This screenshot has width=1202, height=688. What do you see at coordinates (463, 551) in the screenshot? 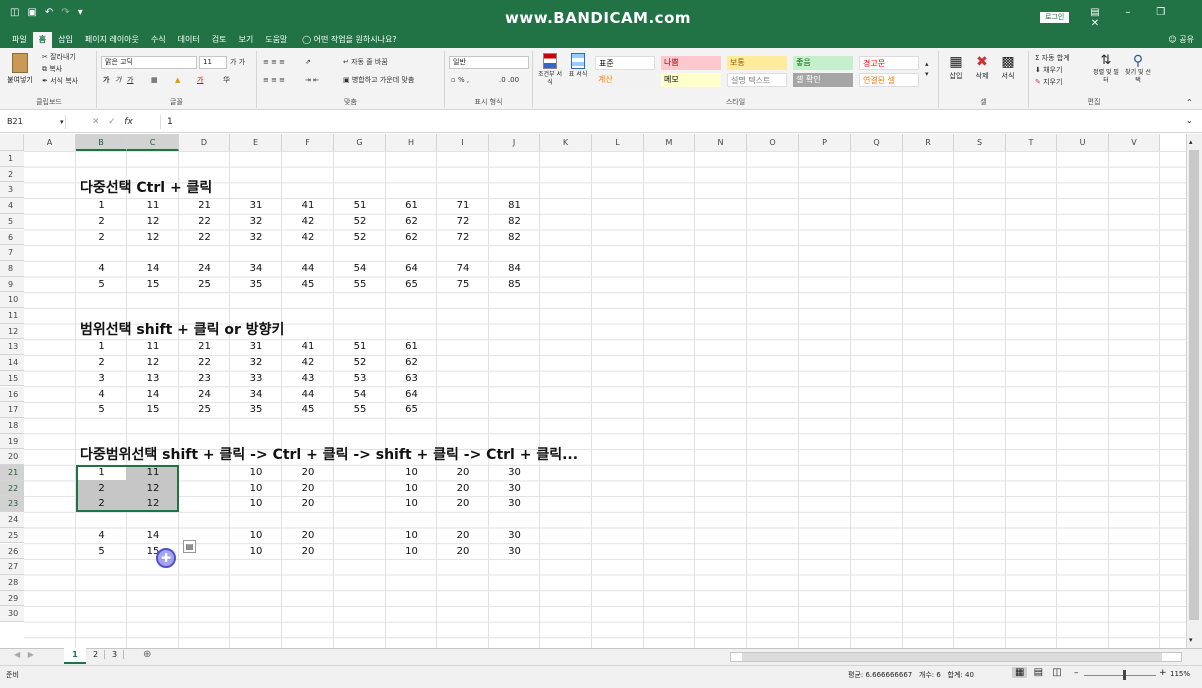
I see `cell-i26: 20` at bounding box center [463, 551].